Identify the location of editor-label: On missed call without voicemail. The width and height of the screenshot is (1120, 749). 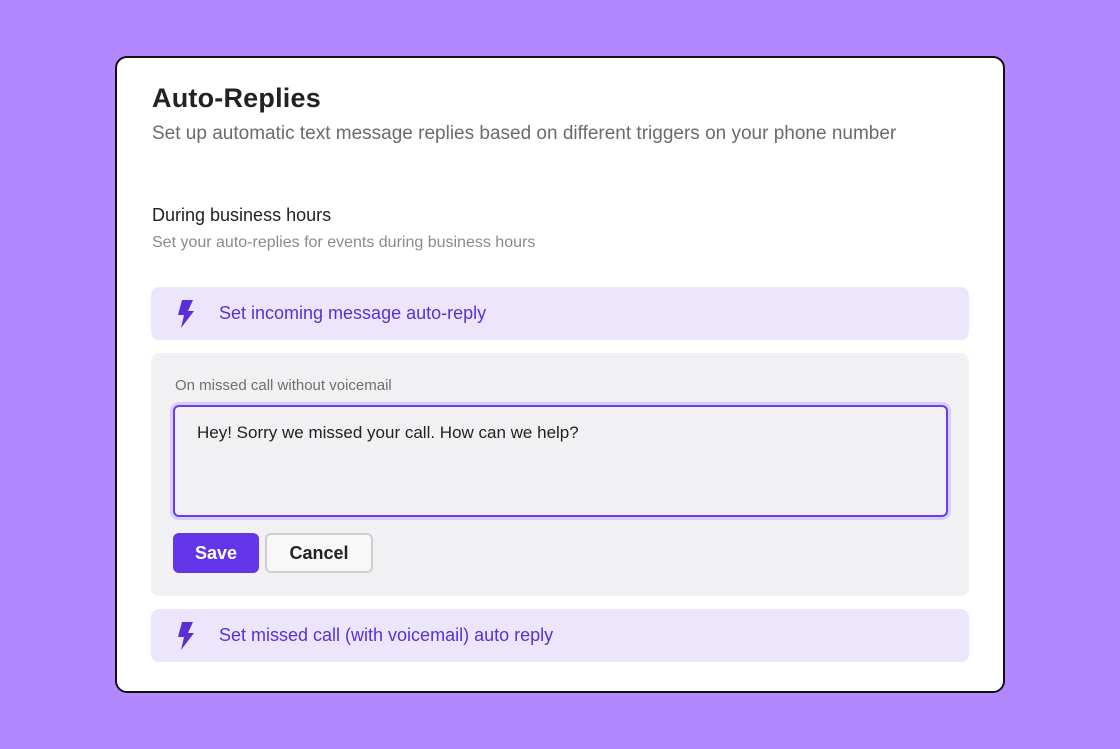
(283, 385).